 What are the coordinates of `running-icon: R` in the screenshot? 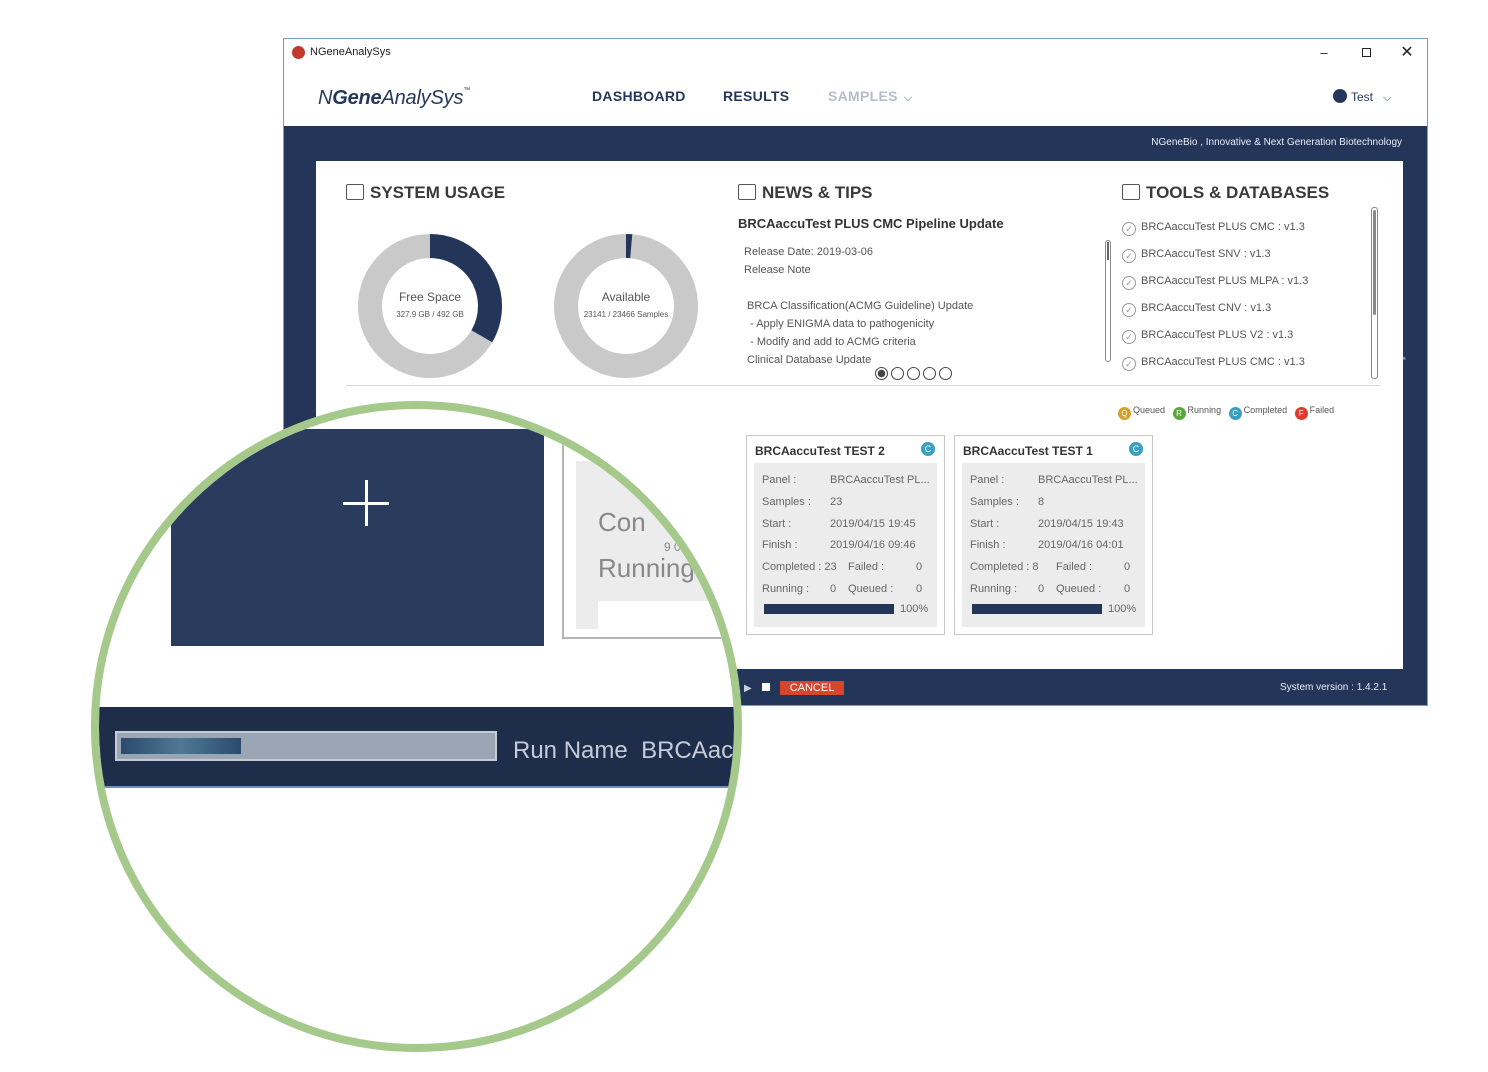 It's located at (1179, 413).